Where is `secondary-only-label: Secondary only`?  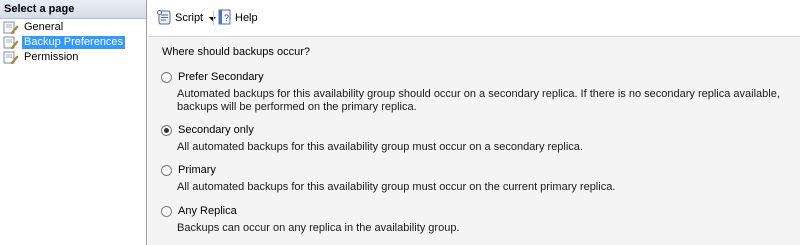 secondary-only-label: Secondary only is located at coordinates (216, 130).